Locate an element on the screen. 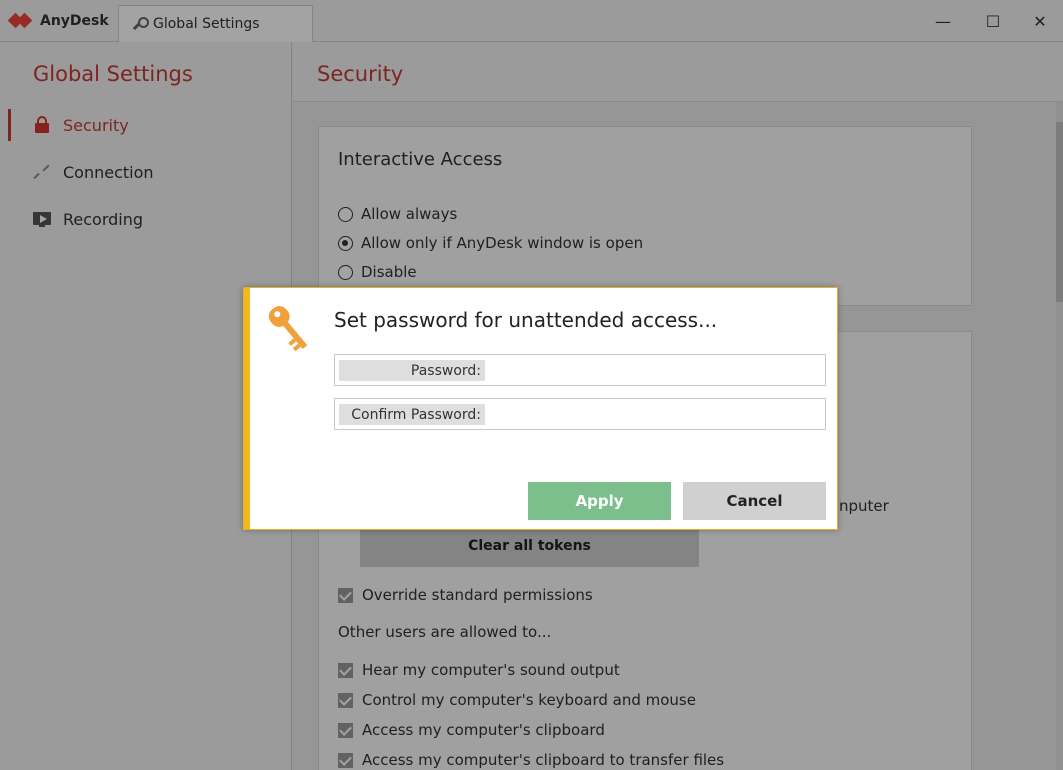 Image resolution: width=1063 pixels, height=770 pixels. password-label: Password: is located at coordinates (412, 370).